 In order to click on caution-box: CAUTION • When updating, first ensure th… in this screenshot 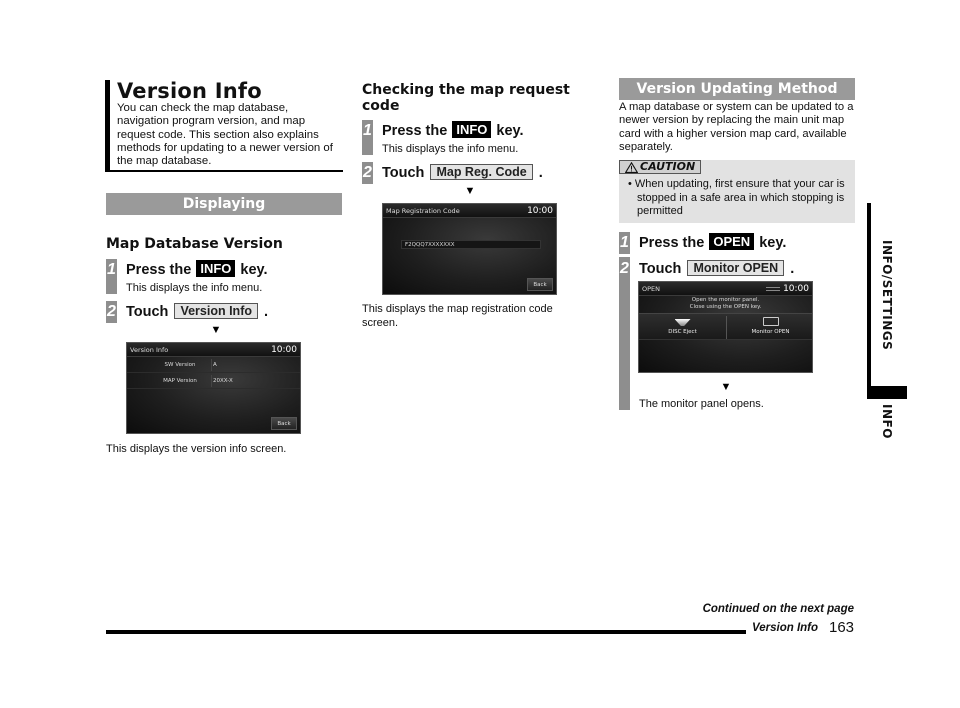, I will do `click(737, 191)`.